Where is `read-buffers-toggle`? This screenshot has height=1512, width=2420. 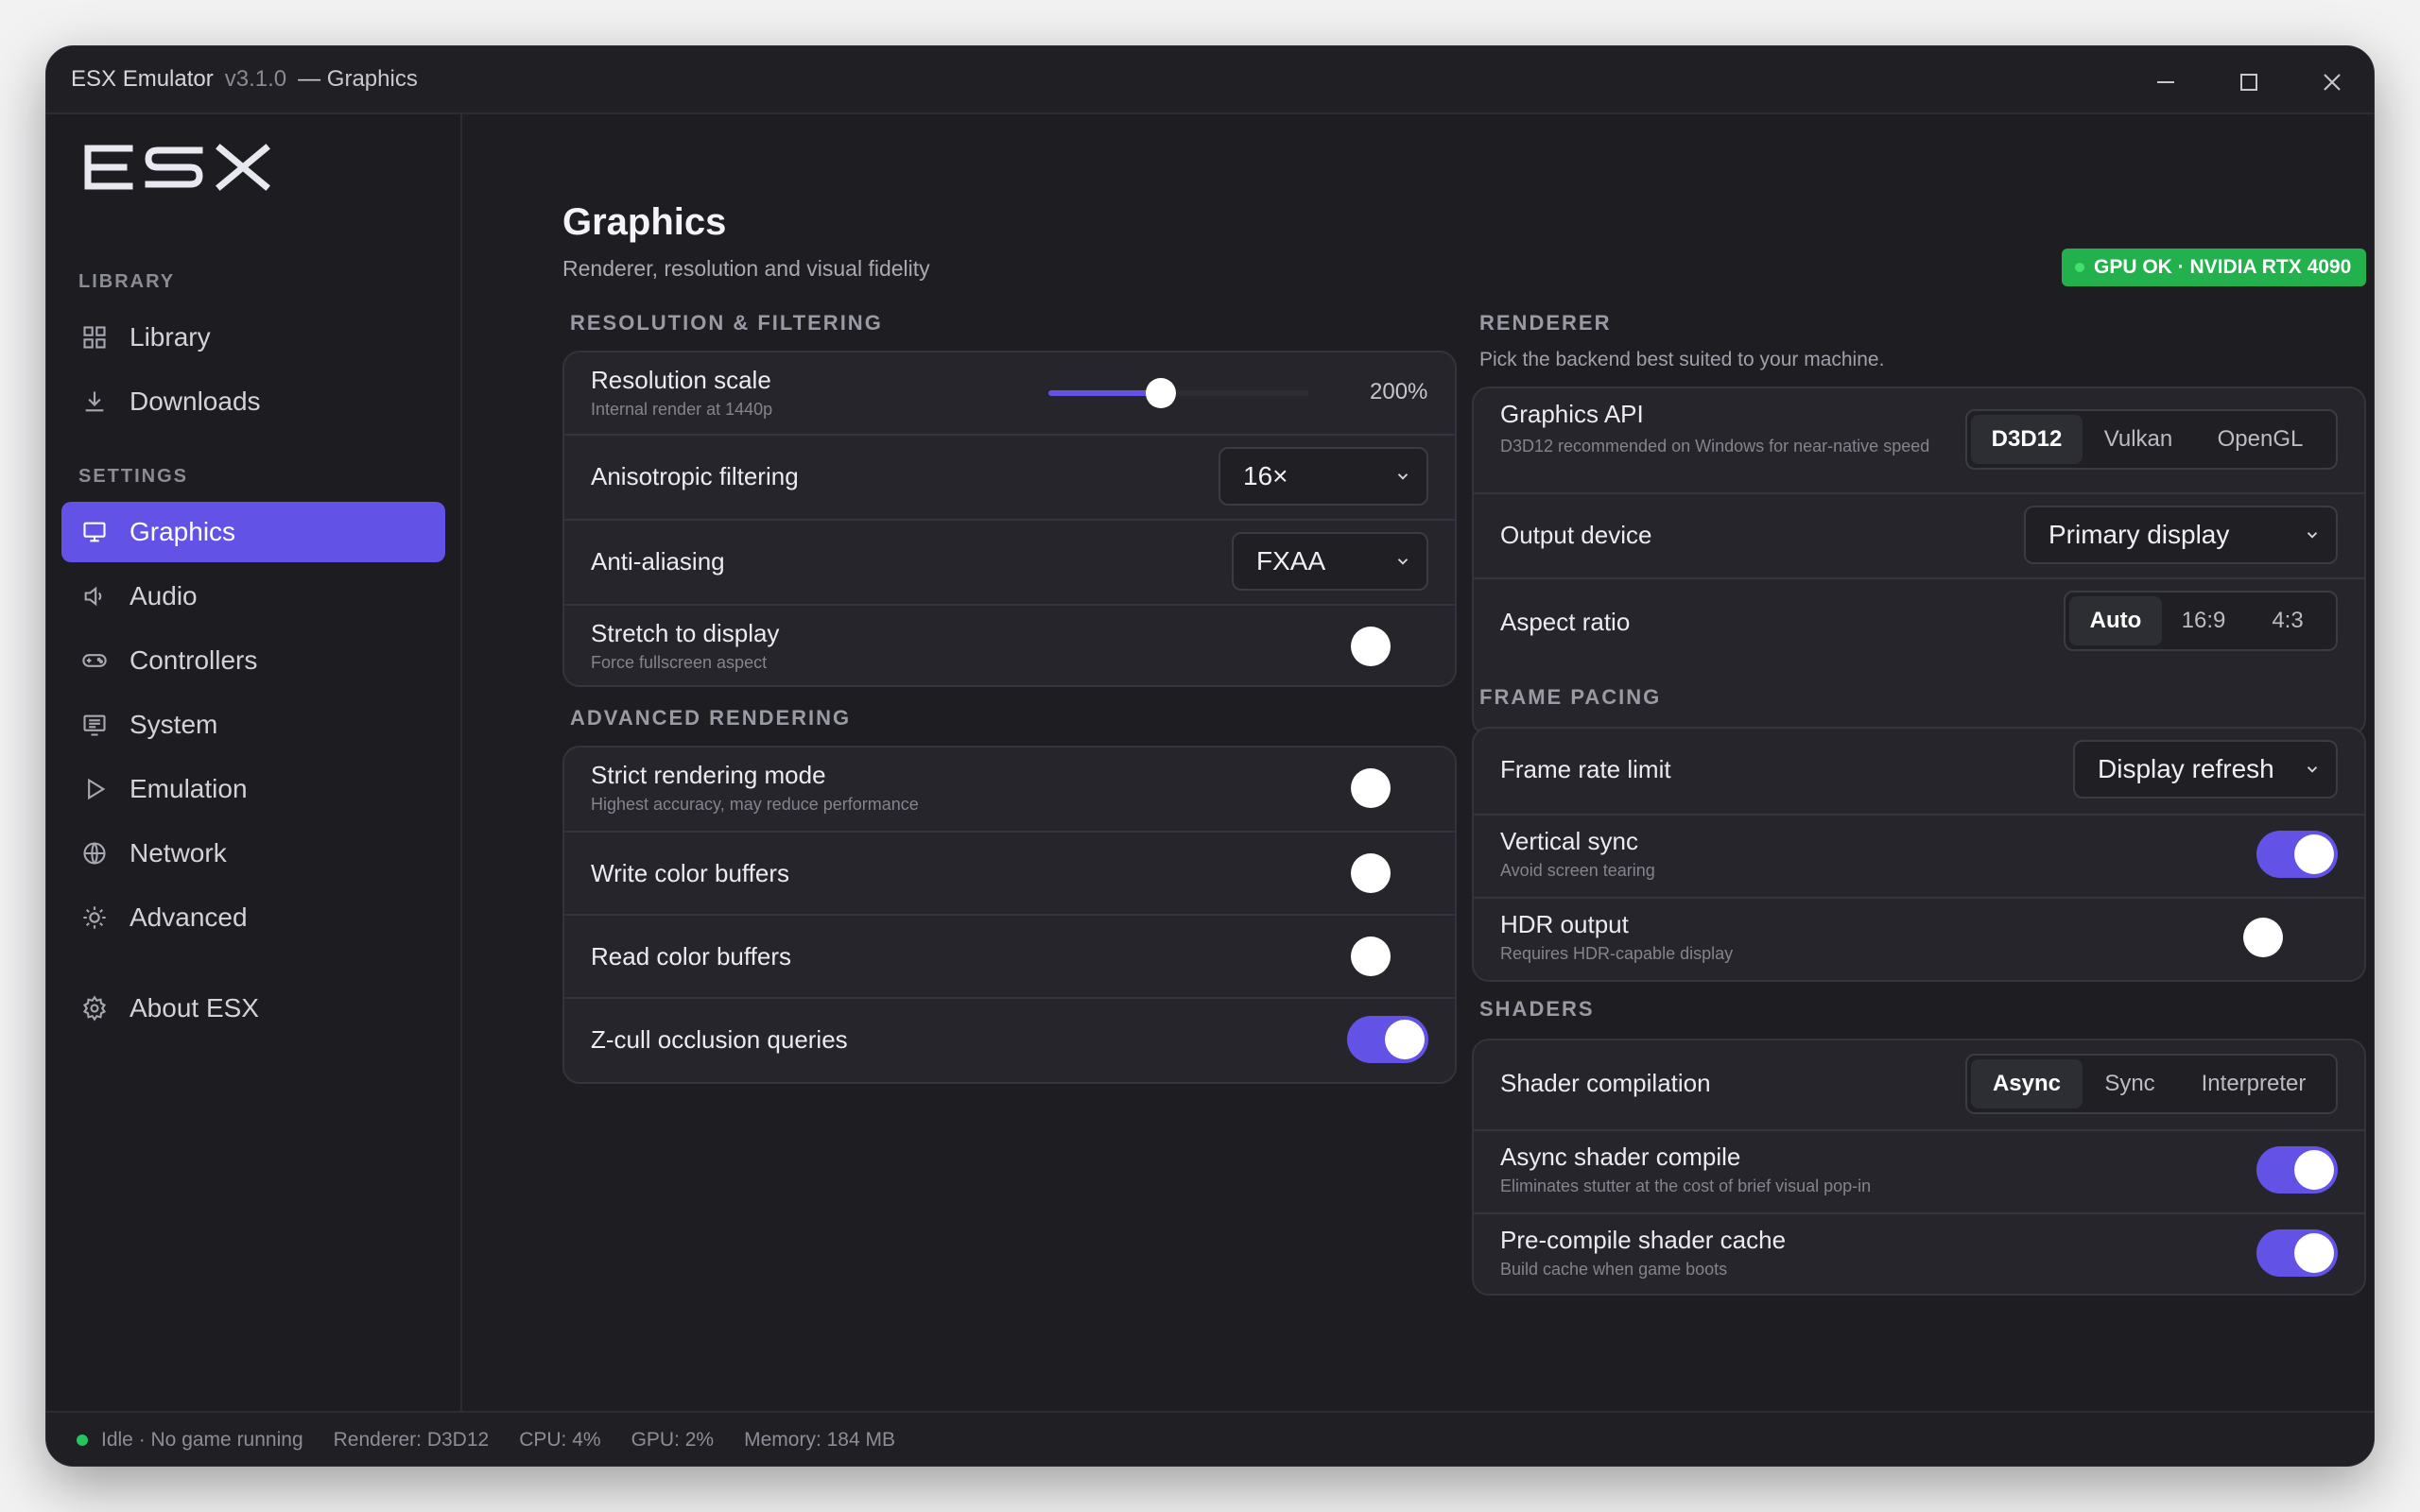 read-buffers-toggle is located at coordinates (1388, 956).